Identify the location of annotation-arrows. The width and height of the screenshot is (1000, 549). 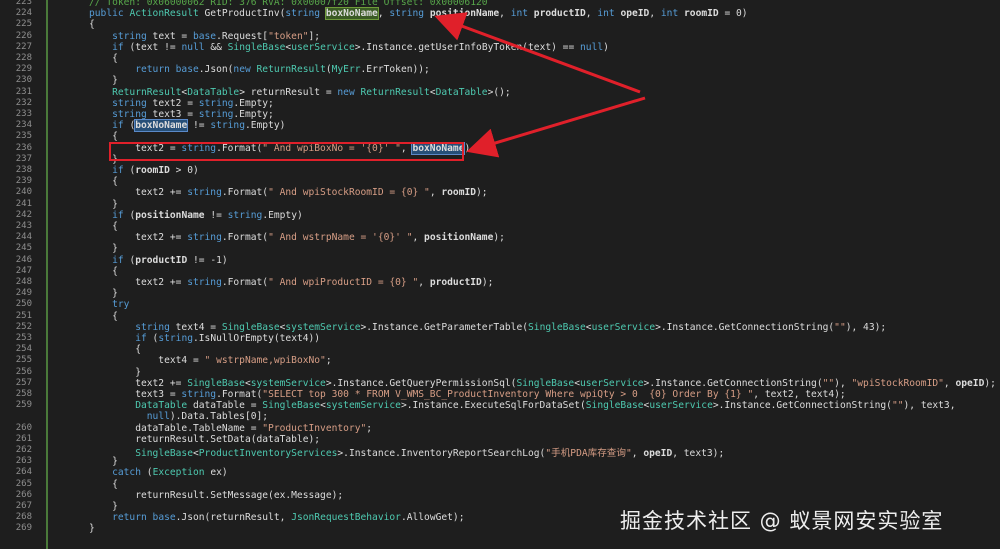
(540, 85).